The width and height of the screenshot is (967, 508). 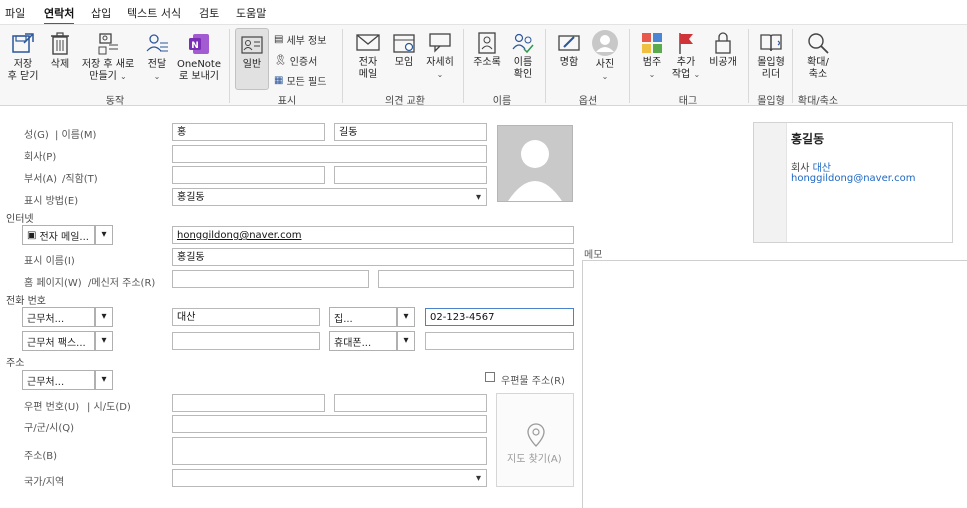 I want to click on forward-button: 전달 ⌄, so click(x=157, y=57).